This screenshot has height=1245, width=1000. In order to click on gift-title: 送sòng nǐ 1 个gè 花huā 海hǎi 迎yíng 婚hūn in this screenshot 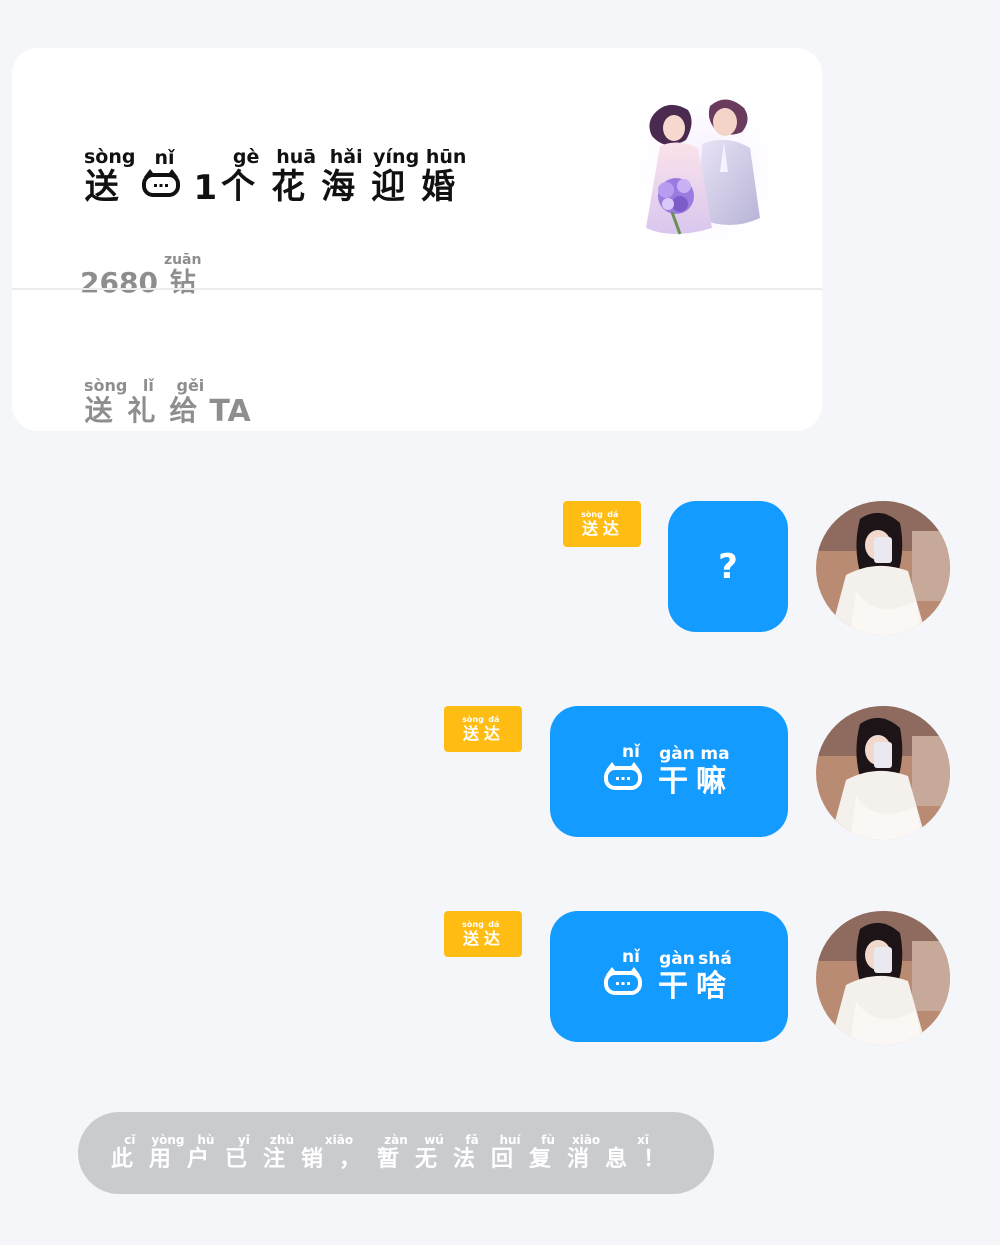, I will do `click(278, 177)`.